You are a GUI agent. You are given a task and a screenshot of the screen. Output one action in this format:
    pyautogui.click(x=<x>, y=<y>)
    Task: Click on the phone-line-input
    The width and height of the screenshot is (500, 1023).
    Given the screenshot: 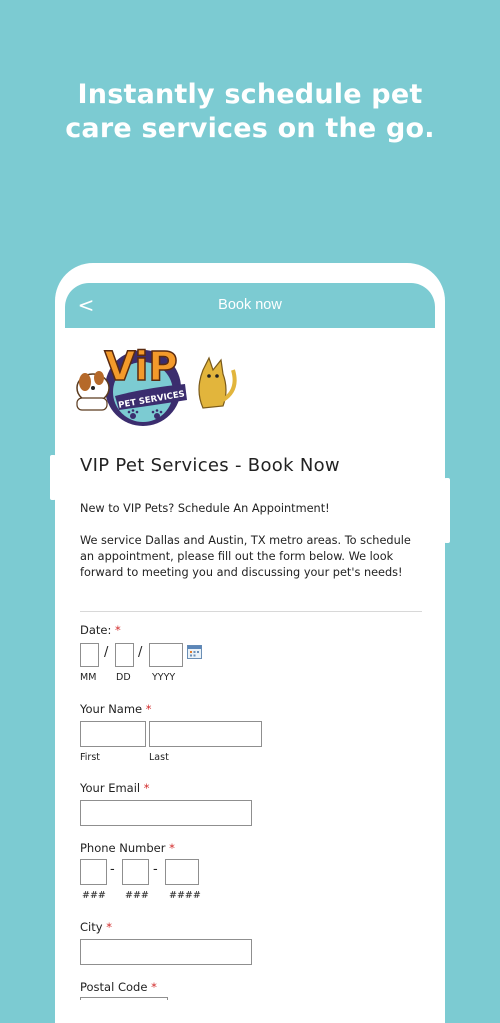 What is the action you would take?
    pyautogui.click(x=182, y=872)
    